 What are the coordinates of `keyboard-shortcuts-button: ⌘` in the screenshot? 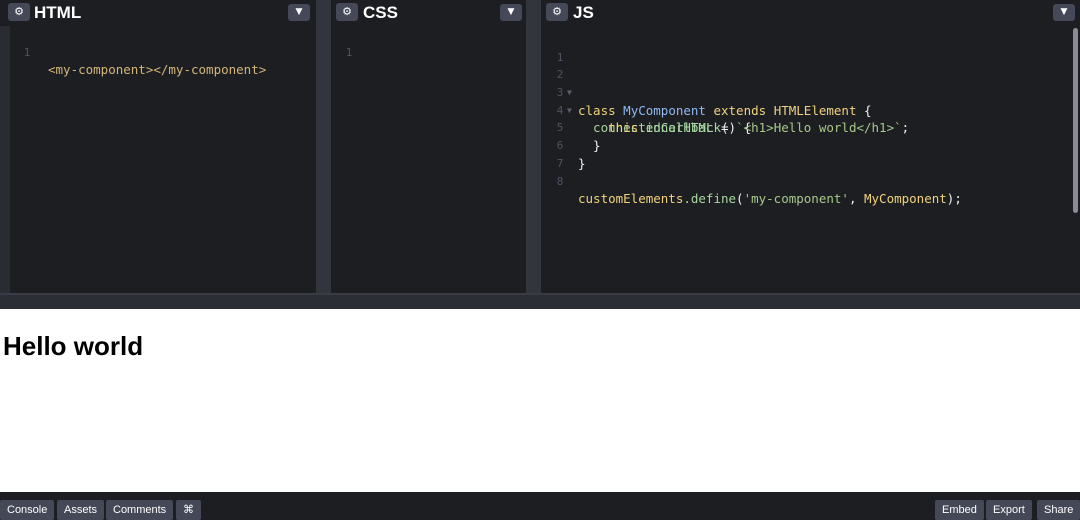 It's located at (188, 510).